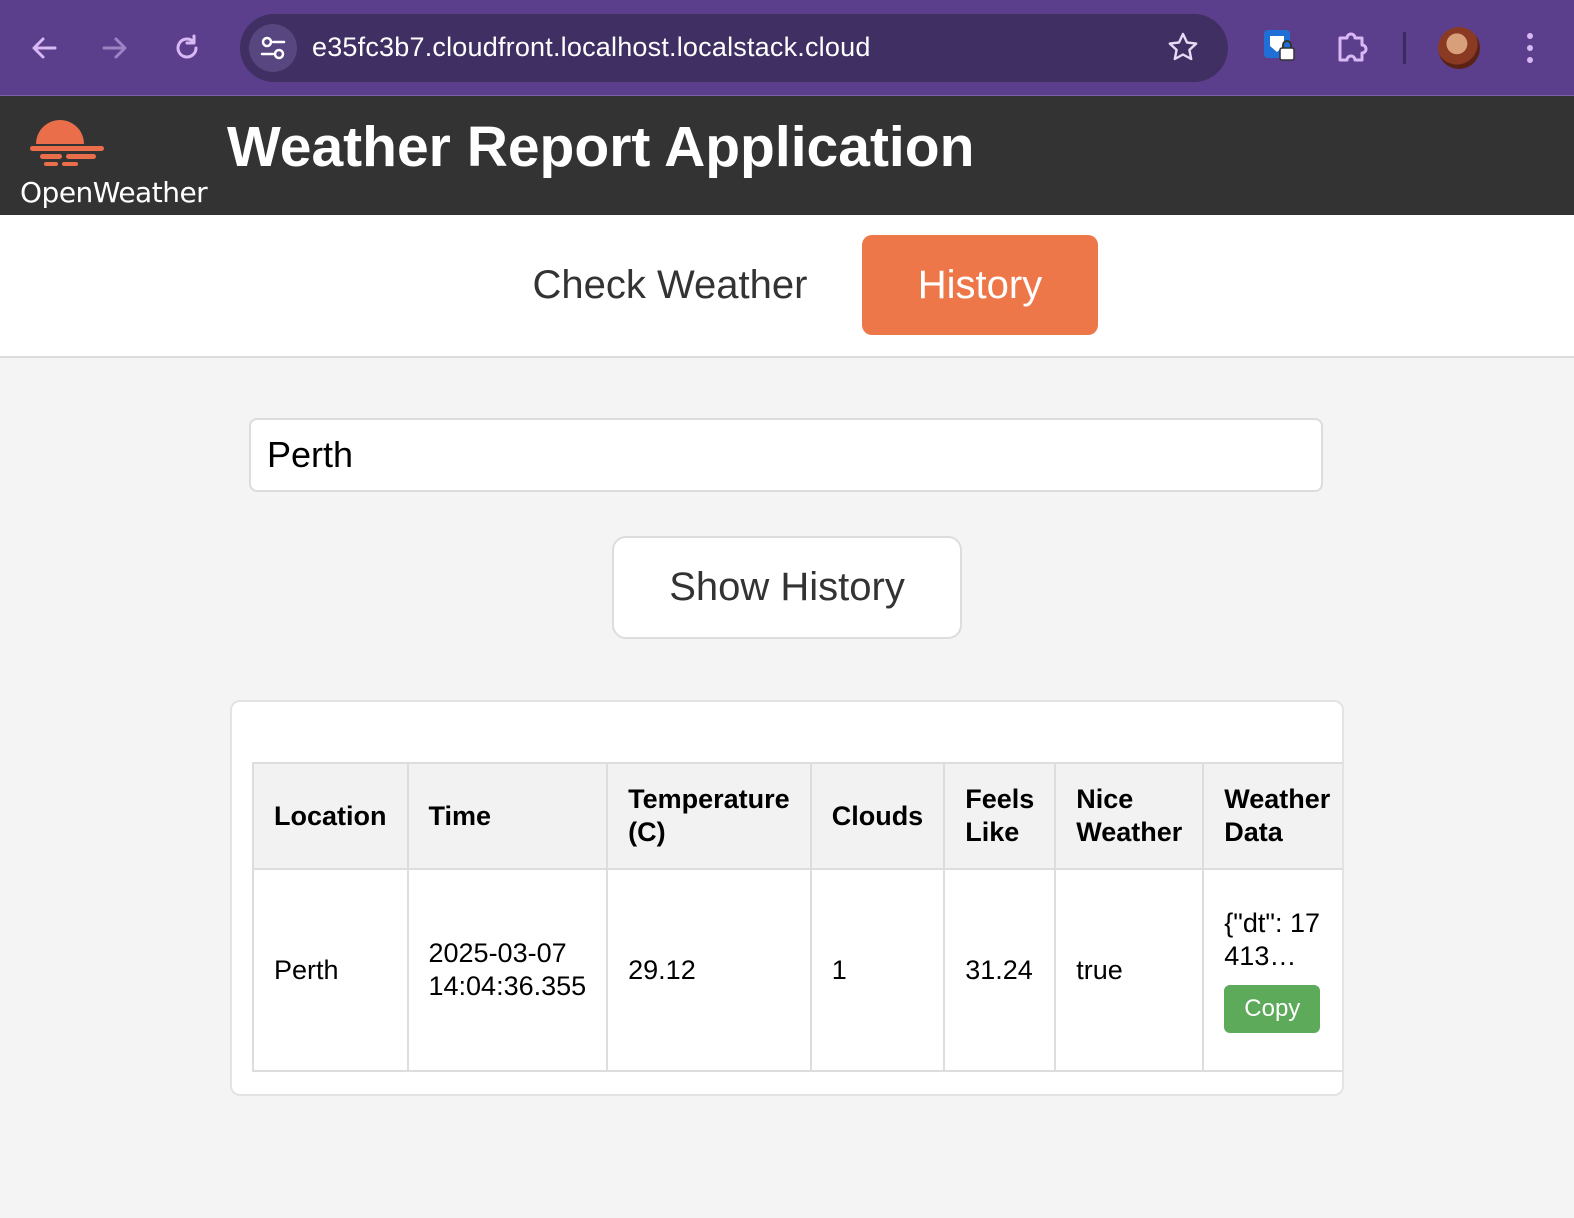 This screenshot has height=1218, width=1574. What do you see at coordinates (1280, 49) in the screenshot?
I see `password-manager-extension-icon` at bounding box center [1280, 49].